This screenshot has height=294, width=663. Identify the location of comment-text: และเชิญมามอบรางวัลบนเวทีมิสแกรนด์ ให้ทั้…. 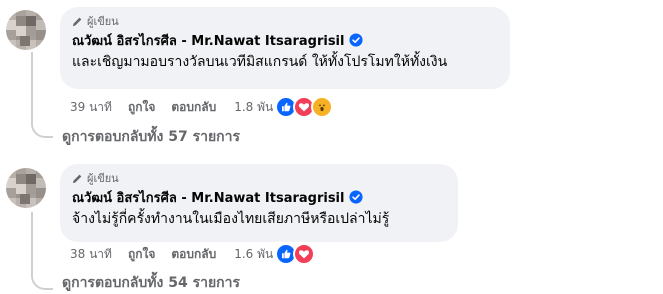
(260, 62).